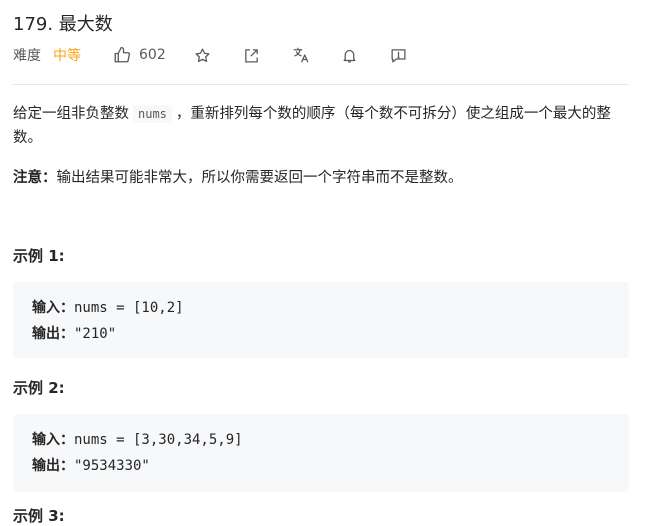 The width and height of the screenshot is (652, 526). I want to click on problem-meta-bar: 难度 中等 602, so click(211, 55).